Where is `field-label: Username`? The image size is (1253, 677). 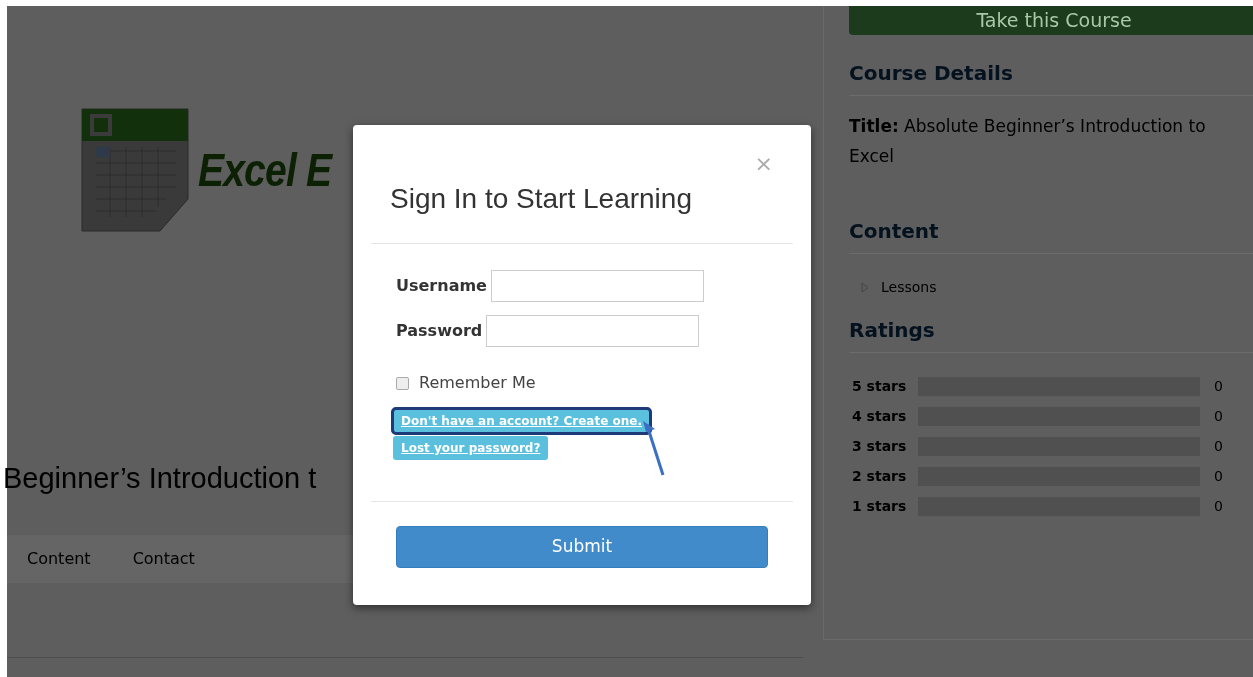
field-label: Username is located at coordinates (441, 286).